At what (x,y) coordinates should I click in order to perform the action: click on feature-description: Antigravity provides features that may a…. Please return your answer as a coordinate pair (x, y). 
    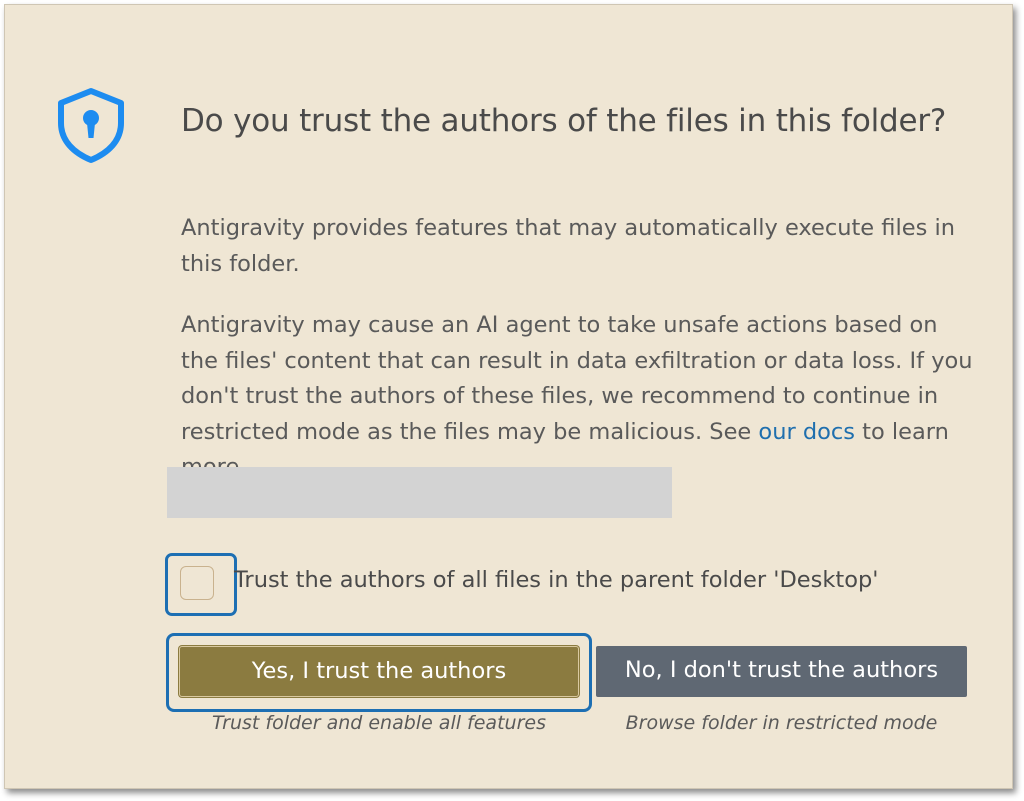
    Looking at the image, I should click on (568, 246).